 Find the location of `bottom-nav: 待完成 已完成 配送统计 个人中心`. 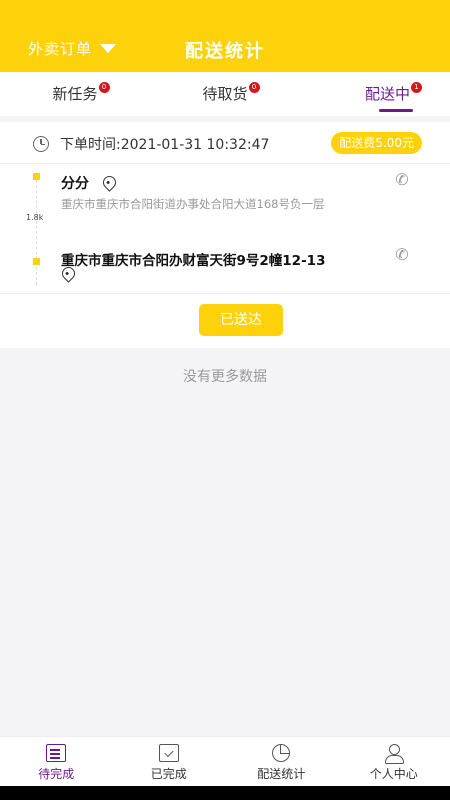

bottom-nav: 待完成 已完成 配送统计 个人中心 is located at coordinates (225, 761).